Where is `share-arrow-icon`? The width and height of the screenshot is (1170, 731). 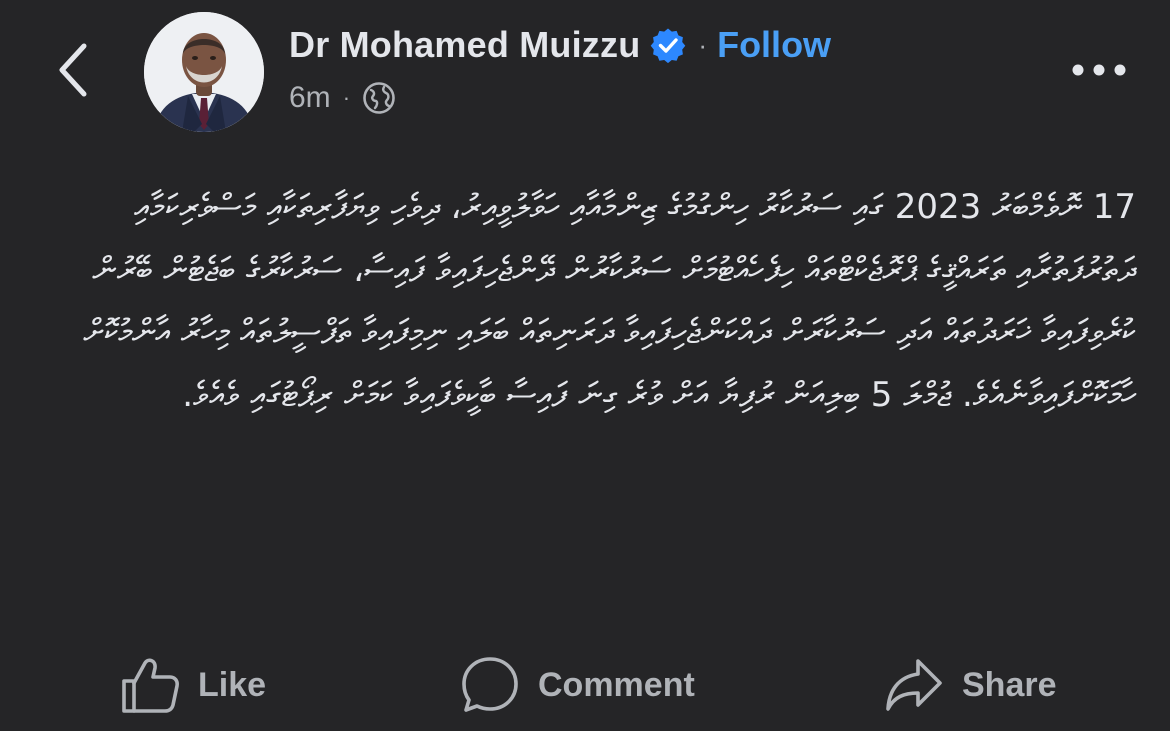
share-arrow-icon is located at coordinates (914, 685).